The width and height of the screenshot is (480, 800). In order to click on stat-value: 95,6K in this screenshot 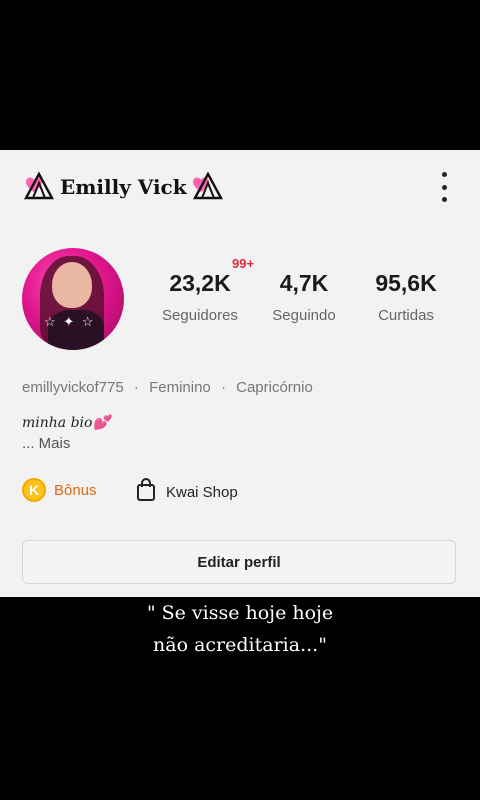, I will do `click(406, 283)`.